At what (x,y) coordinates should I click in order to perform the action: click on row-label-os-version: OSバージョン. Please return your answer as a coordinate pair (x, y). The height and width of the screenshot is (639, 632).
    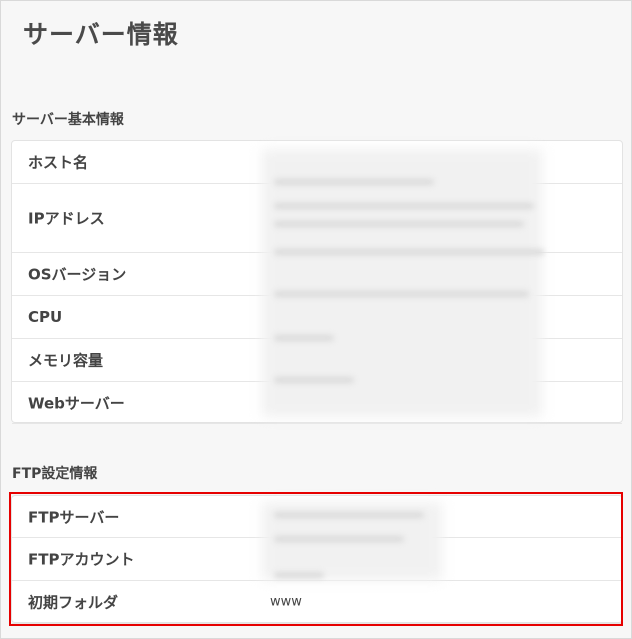
    Looking at the image, I should click on (77, 274).